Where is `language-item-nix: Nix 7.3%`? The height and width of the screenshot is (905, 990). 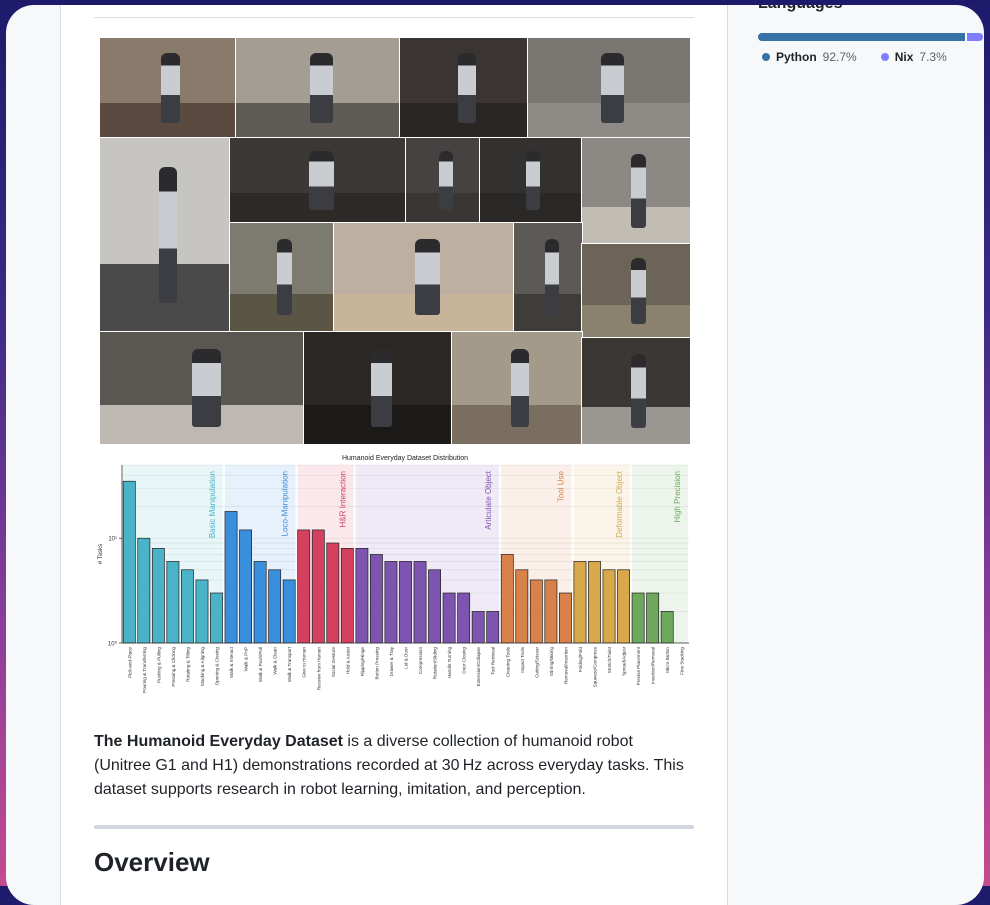 language-item-nix: Nix 7.3% is located at coordinates (913, 57).